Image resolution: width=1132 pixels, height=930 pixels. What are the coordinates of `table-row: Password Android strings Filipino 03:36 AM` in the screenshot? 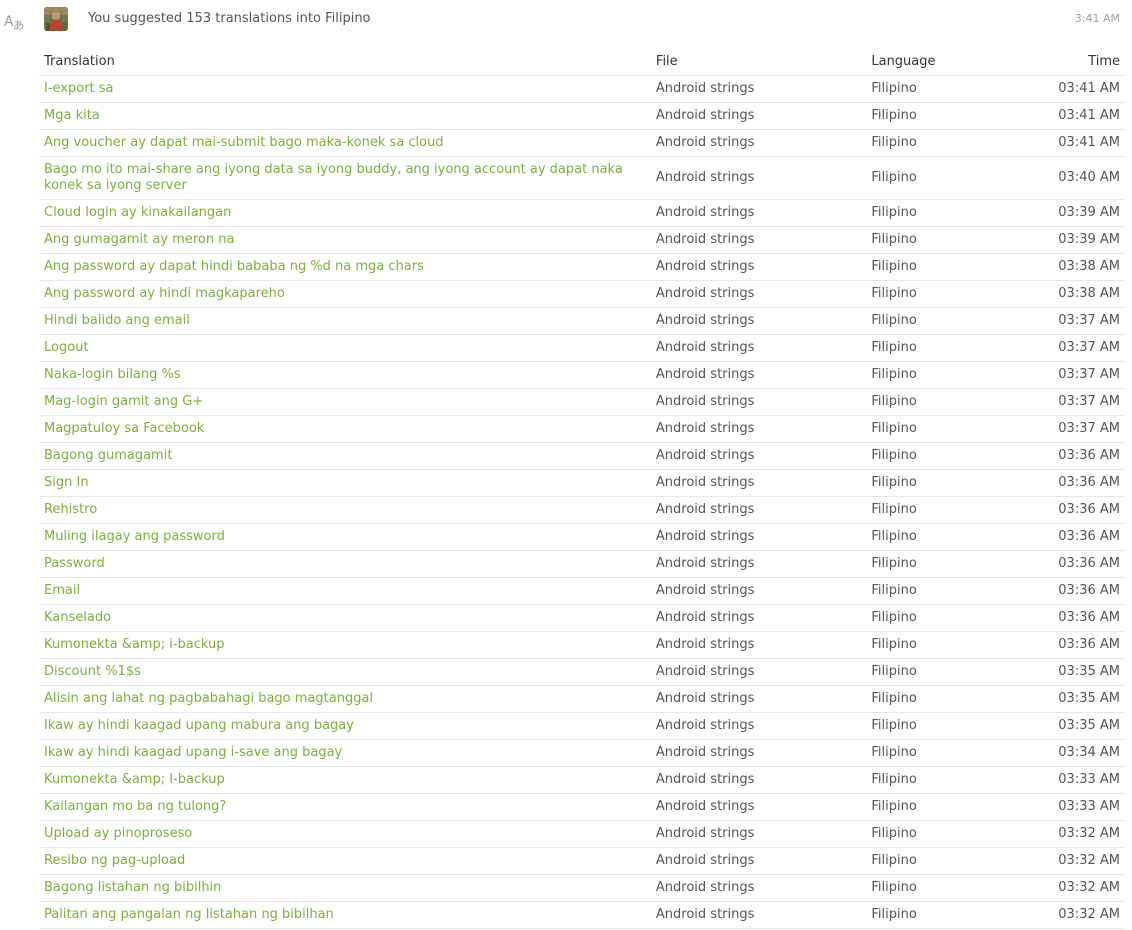 It's located at (582, 564).